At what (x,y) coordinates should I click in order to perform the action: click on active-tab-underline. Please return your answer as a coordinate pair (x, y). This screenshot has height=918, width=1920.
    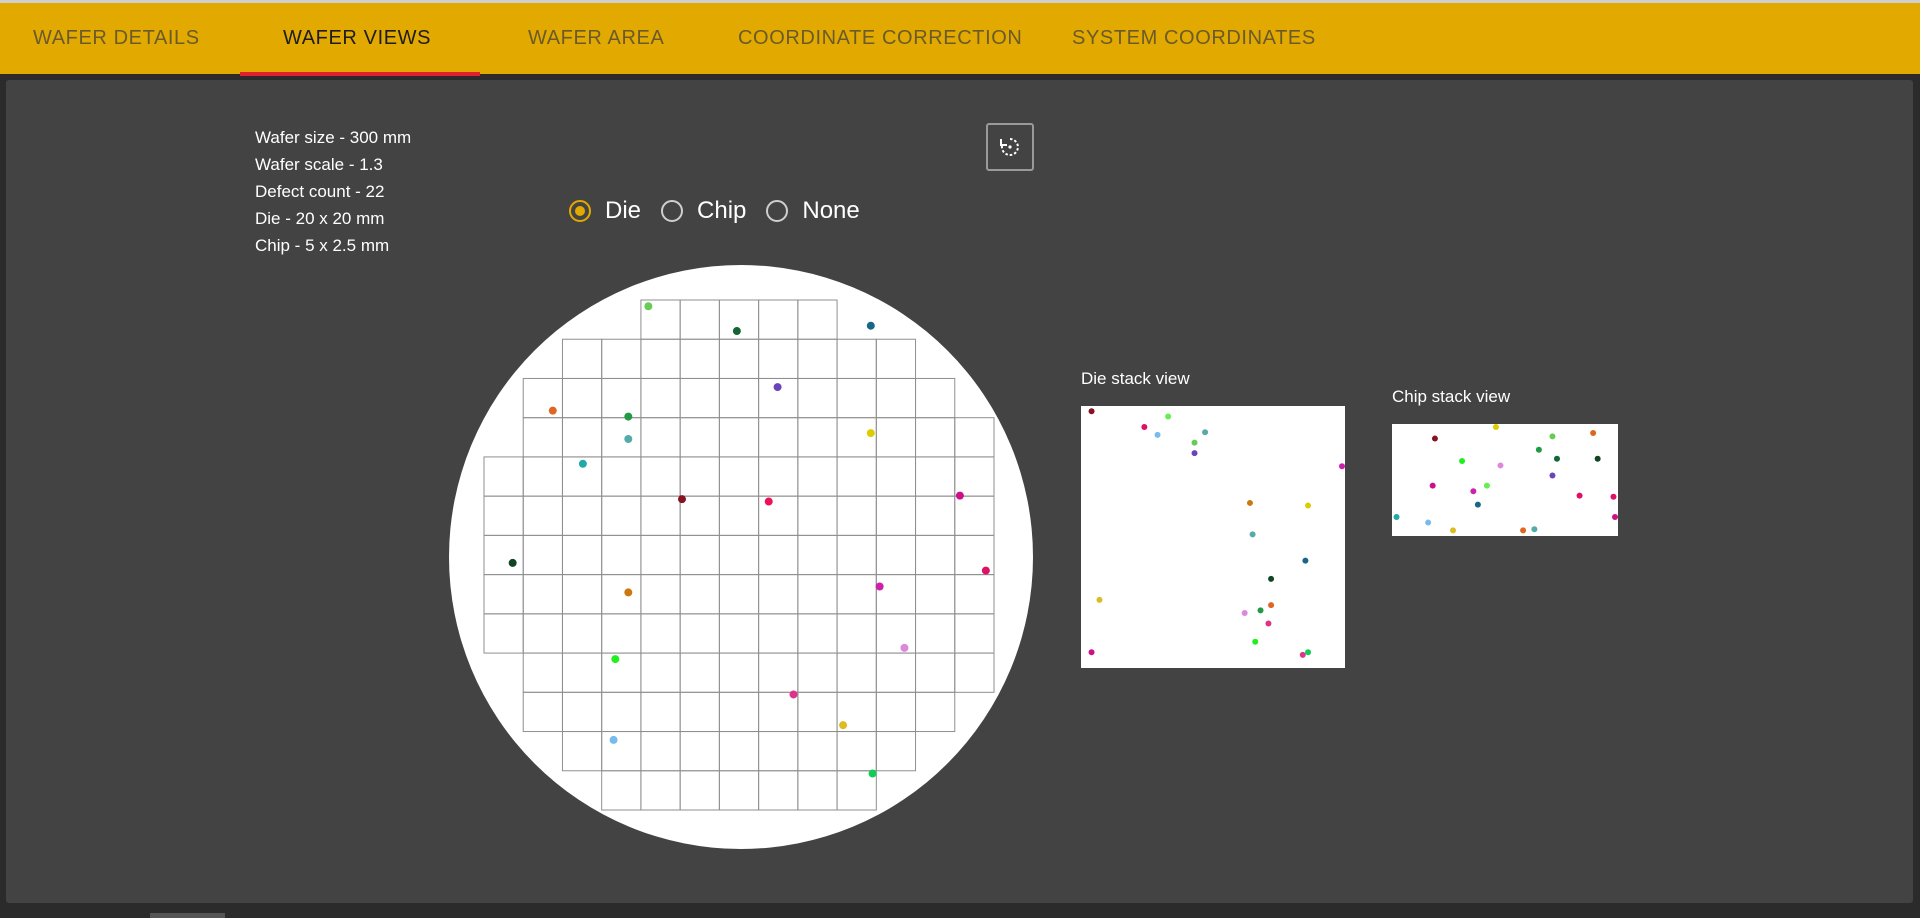
    Looking at the image, I should click on (360, 74).